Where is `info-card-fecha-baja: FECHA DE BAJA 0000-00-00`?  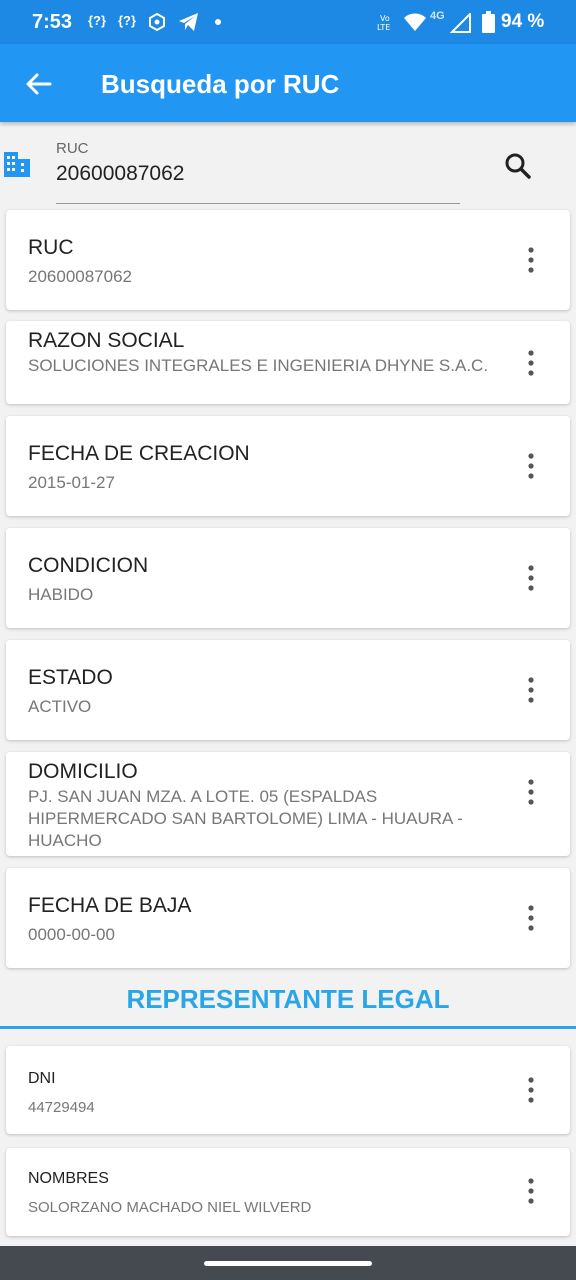
info-card-fecha-baja: FECHA DE BAJA 0000-00-00 is located at coordinates (288, 918).